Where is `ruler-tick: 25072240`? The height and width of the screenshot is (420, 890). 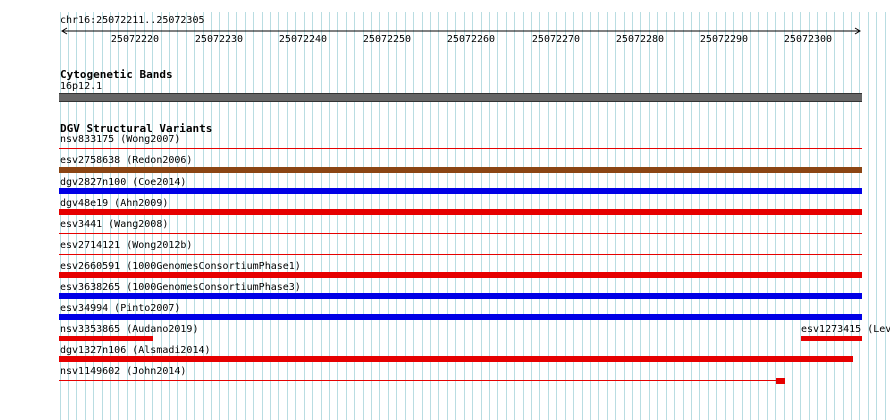
ruler-tick: 25072240 is located at coordinates (303, 39).